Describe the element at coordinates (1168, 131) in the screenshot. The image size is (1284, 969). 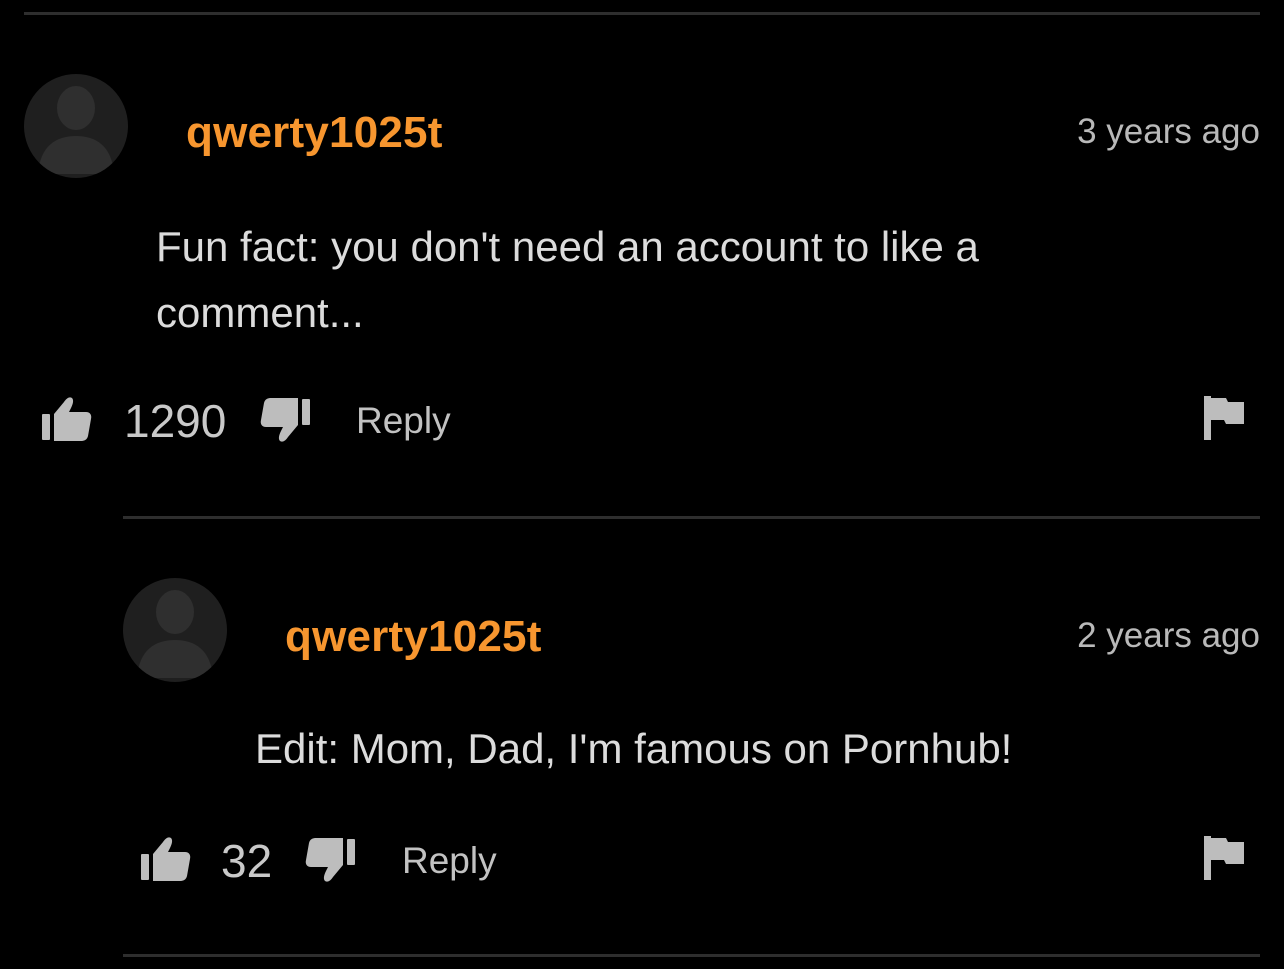
I see `timestamp: 3 years ago` at that location.